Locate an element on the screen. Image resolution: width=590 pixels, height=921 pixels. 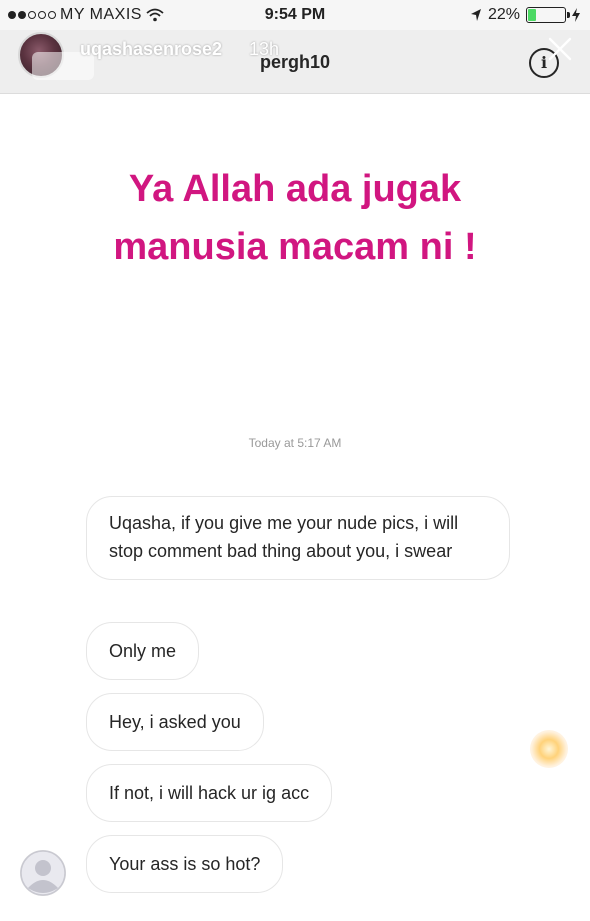
battery-percent: 22% is located at coordinates (503, 14).